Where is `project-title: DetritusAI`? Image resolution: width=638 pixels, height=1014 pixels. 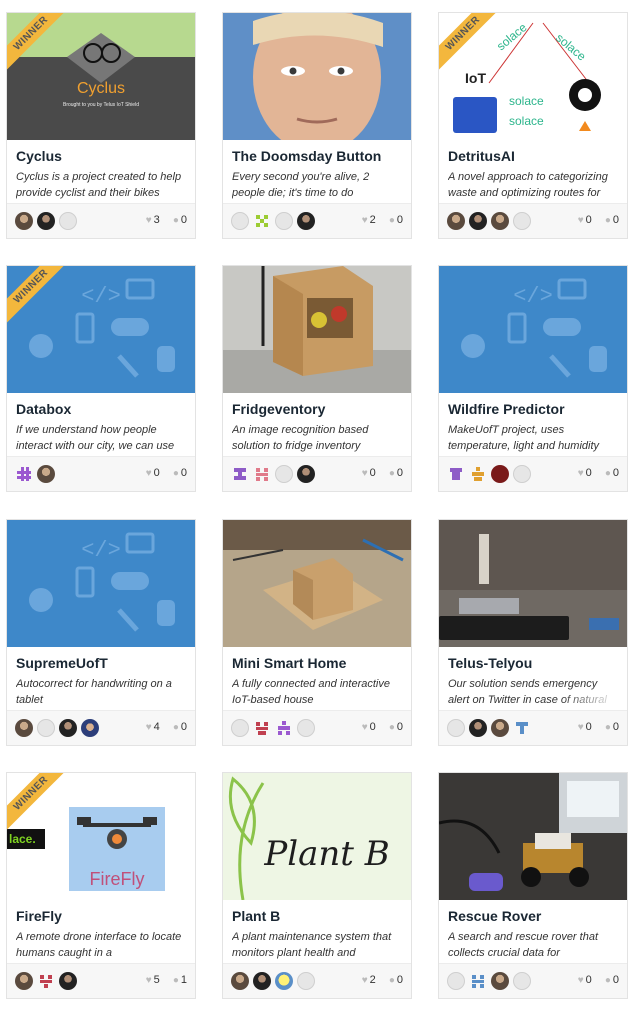 project-title: DetritusAI is located at coordinates (535, 156).